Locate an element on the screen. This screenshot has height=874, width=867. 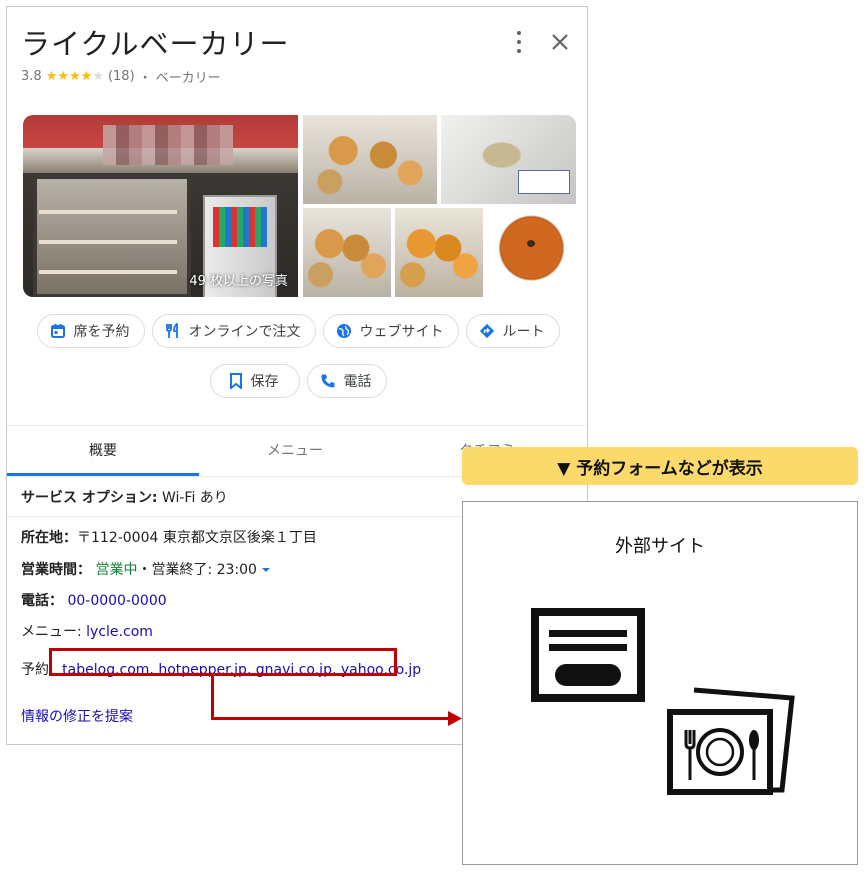
review-count: (18) is located at coordinates (121, 76).